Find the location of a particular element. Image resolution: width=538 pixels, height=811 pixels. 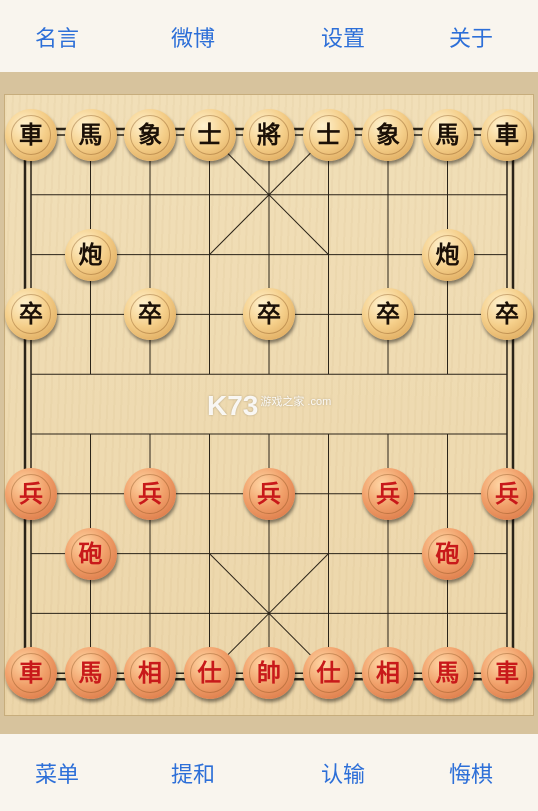

black-piece: 將 is located at coordinates (269, 135).